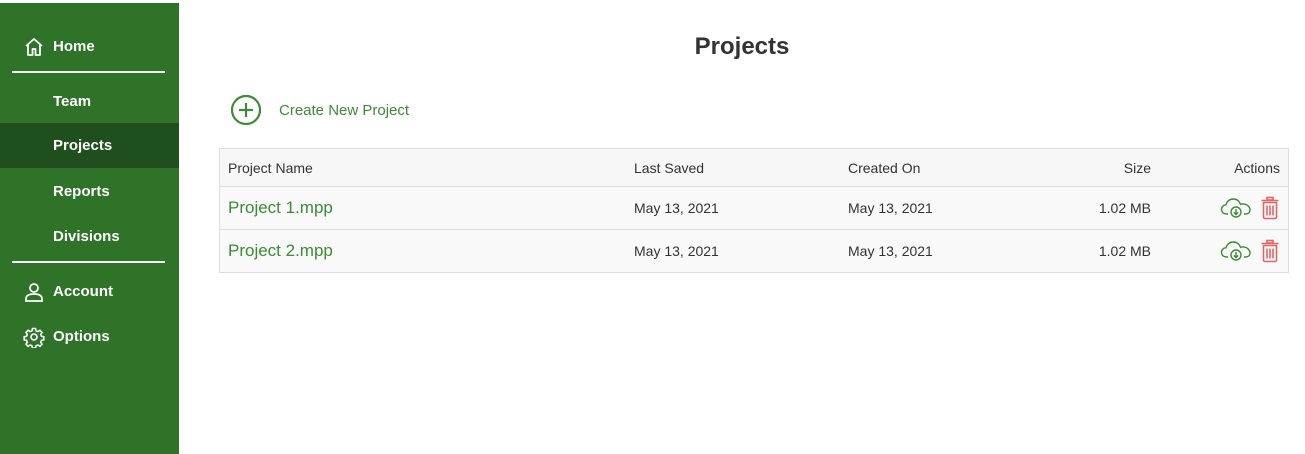 Image resolution: width=1305 pixels, height=454 pixels. Describe the element at coordinates (742, 46) in the screenshot. I see `page-title: Projects` at that location.